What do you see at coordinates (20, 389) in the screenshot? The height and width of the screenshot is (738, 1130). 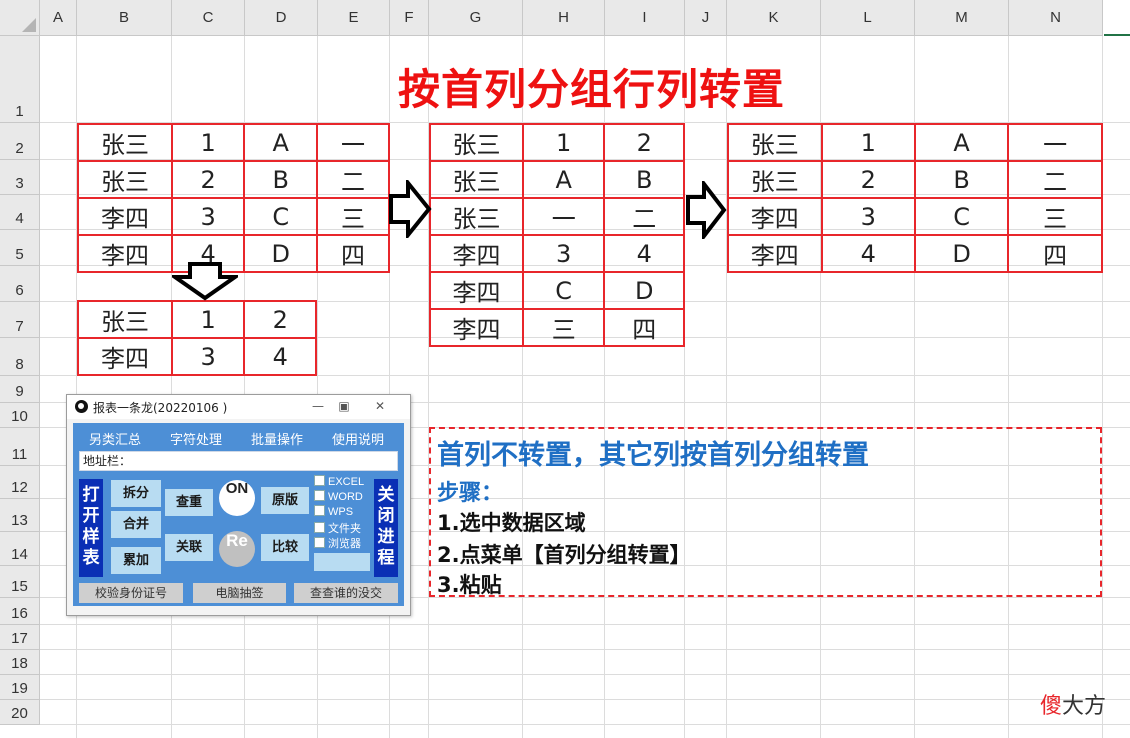 I see `row-header-9: 9` at bounding box center [20, 389].